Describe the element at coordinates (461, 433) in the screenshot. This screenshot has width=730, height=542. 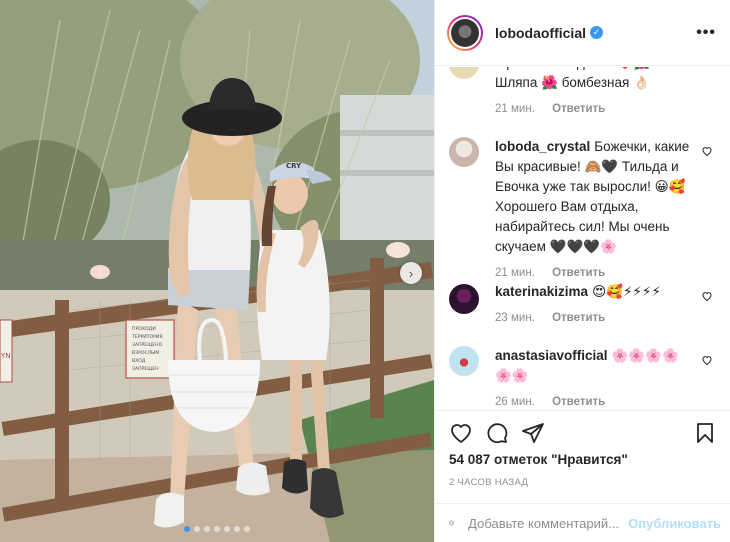
I see `like-heart-icon` at that location.